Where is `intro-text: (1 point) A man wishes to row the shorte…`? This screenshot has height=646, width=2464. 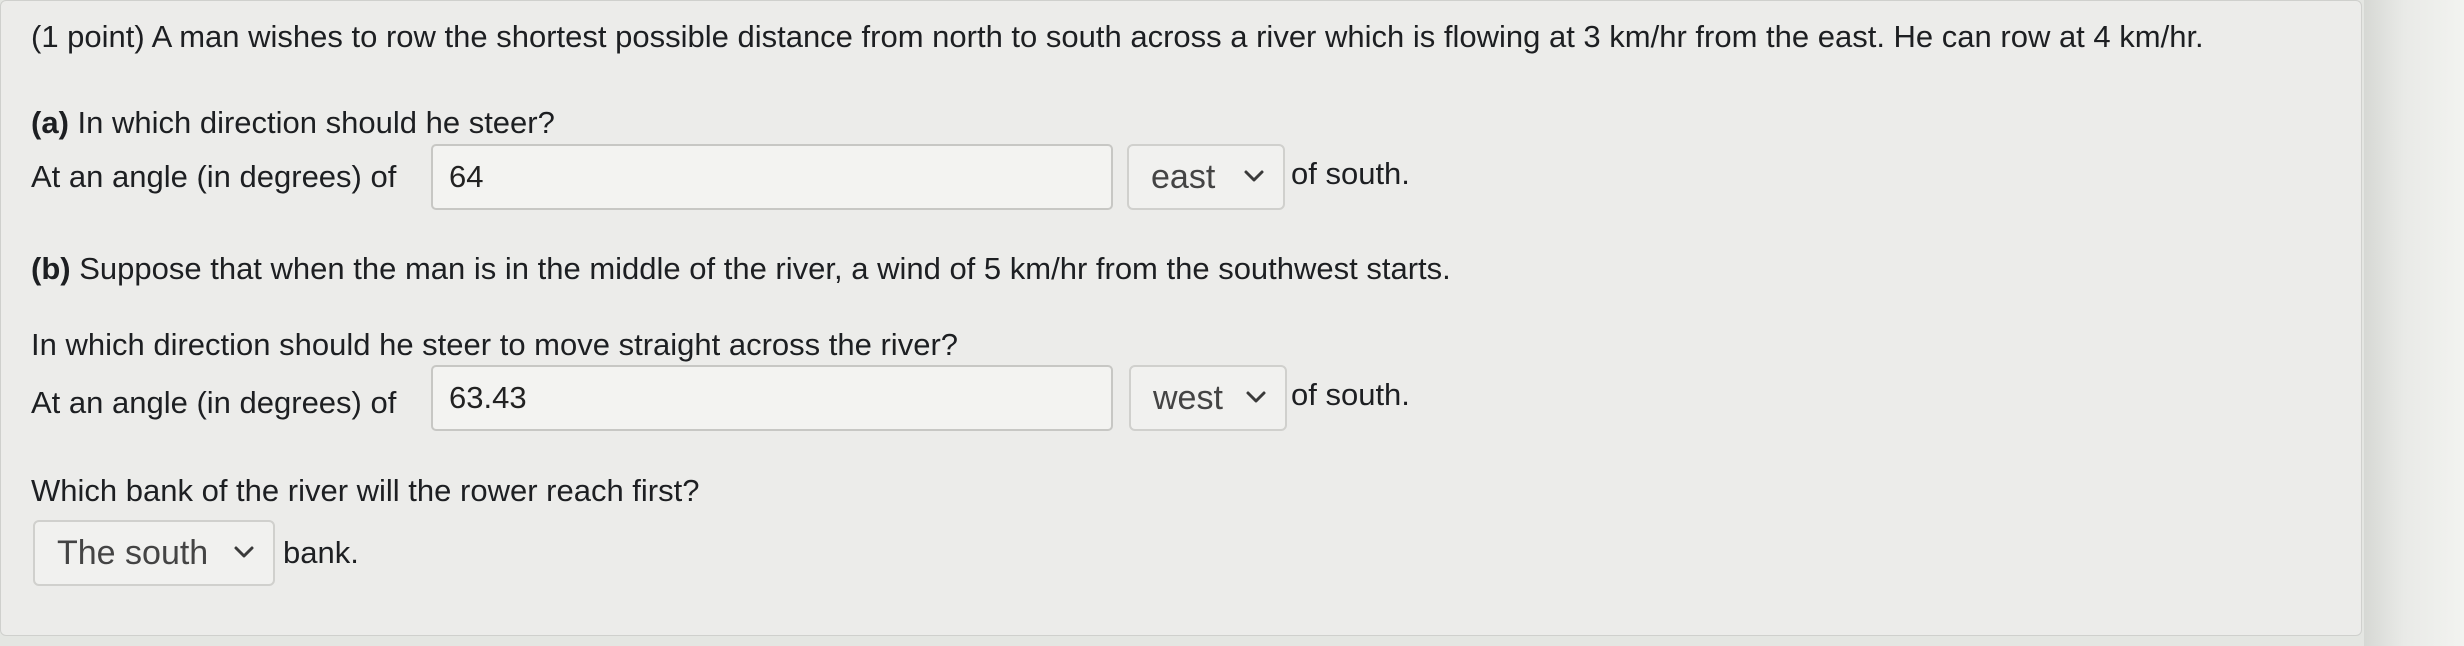
intro-text: (1 point) A man wishes to row the shorte… is located at coordinates (1117, 36).